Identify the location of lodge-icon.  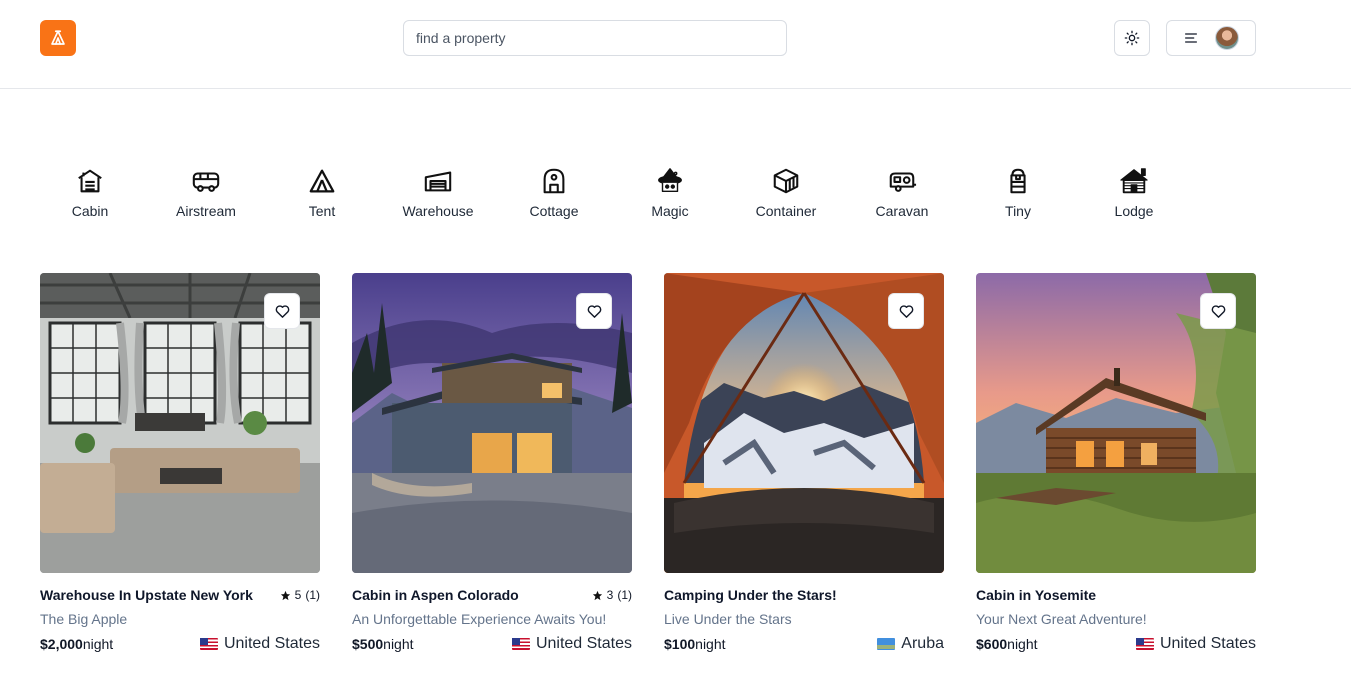
(1134, 181).